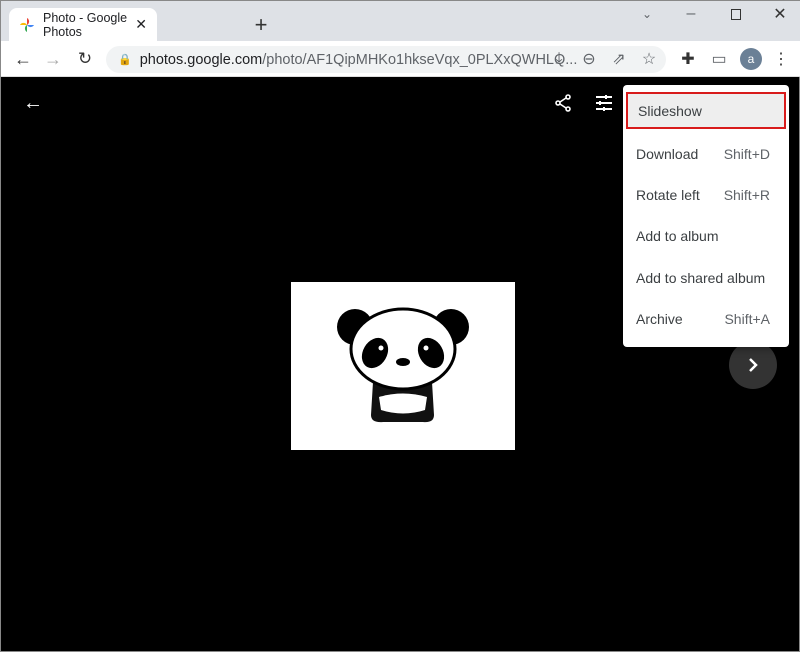 The width and height of the screenshot is (800, 652). Describe the element at coordinates (751, 59) in the screenshot. I see `avatar: a` at that location.